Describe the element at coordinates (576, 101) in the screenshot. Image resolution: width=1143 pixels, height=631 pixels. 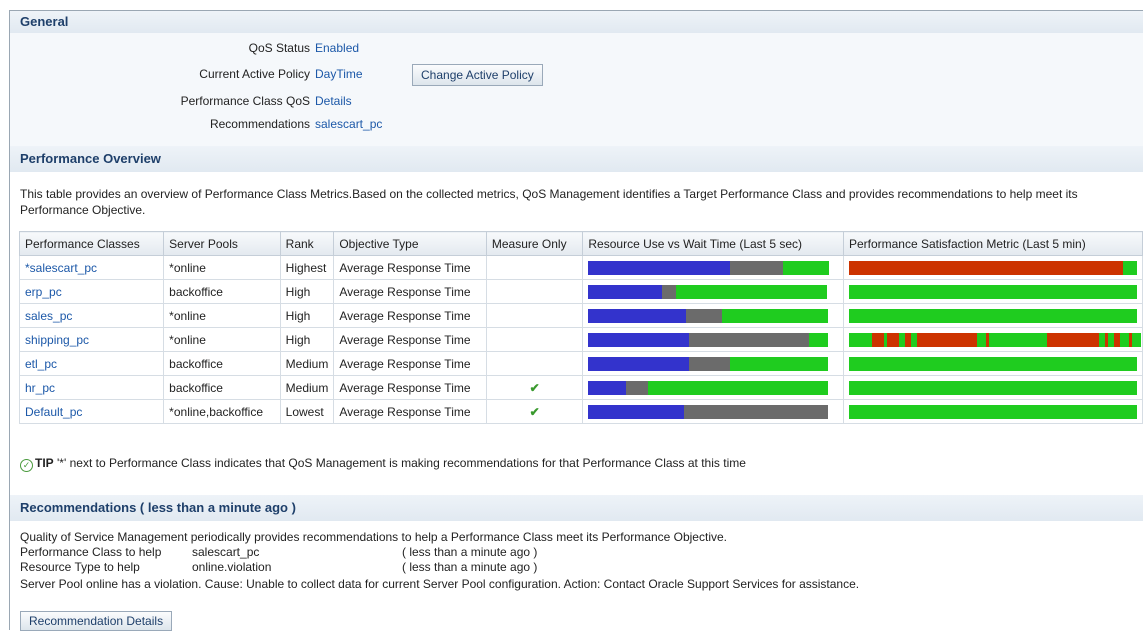
I see `pc-qos-row: Performance Class QoS Details` at that location.